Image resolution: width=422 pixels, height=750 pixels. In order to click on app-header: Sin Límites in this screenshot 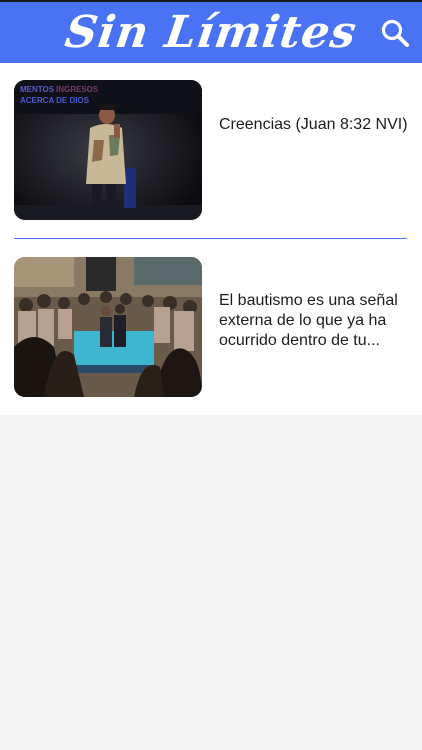, I will do `click(211, 31)`.